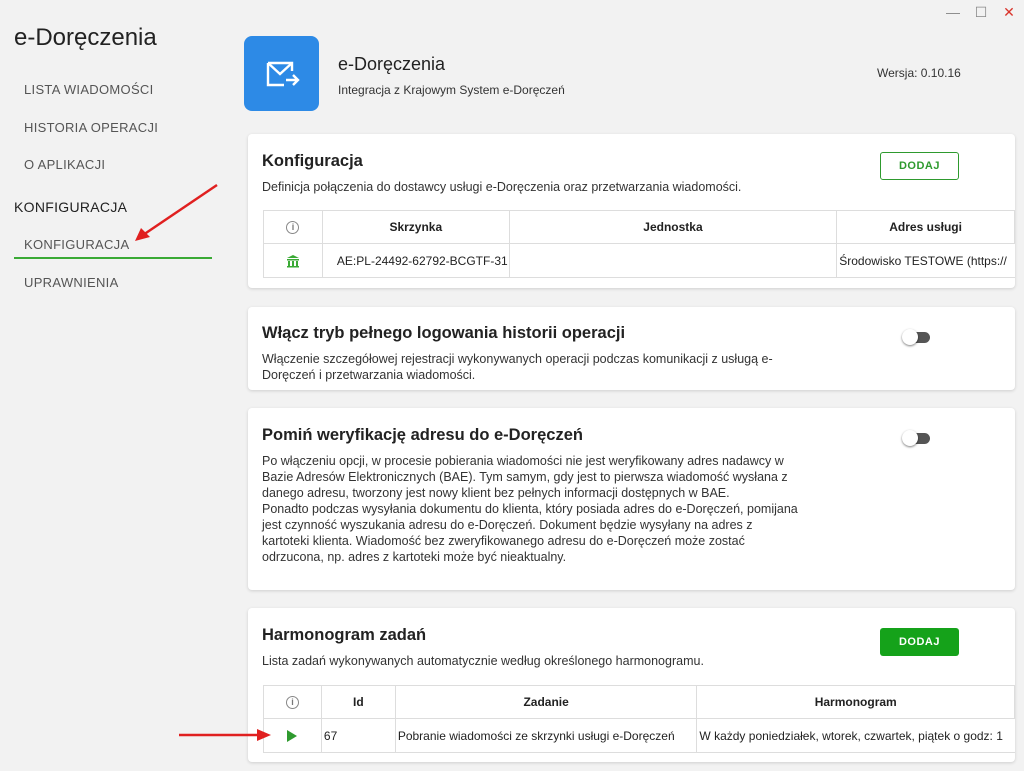  What do you see at coordinates (919, 73) in the screenshot?
I see `version-label: Wersja: 0.10.16` at bounding box center [919, 73].